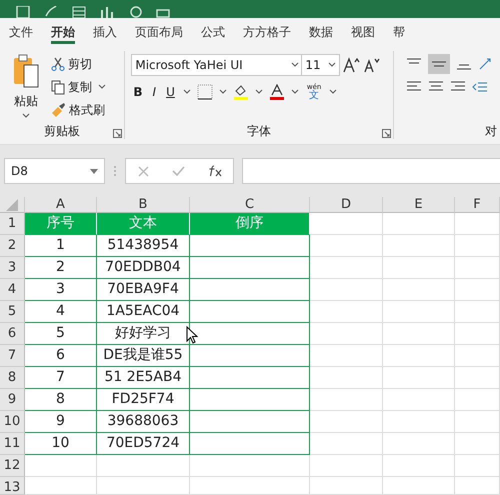  I want to click on ribbon-tab: 数据, so click(321, 31).